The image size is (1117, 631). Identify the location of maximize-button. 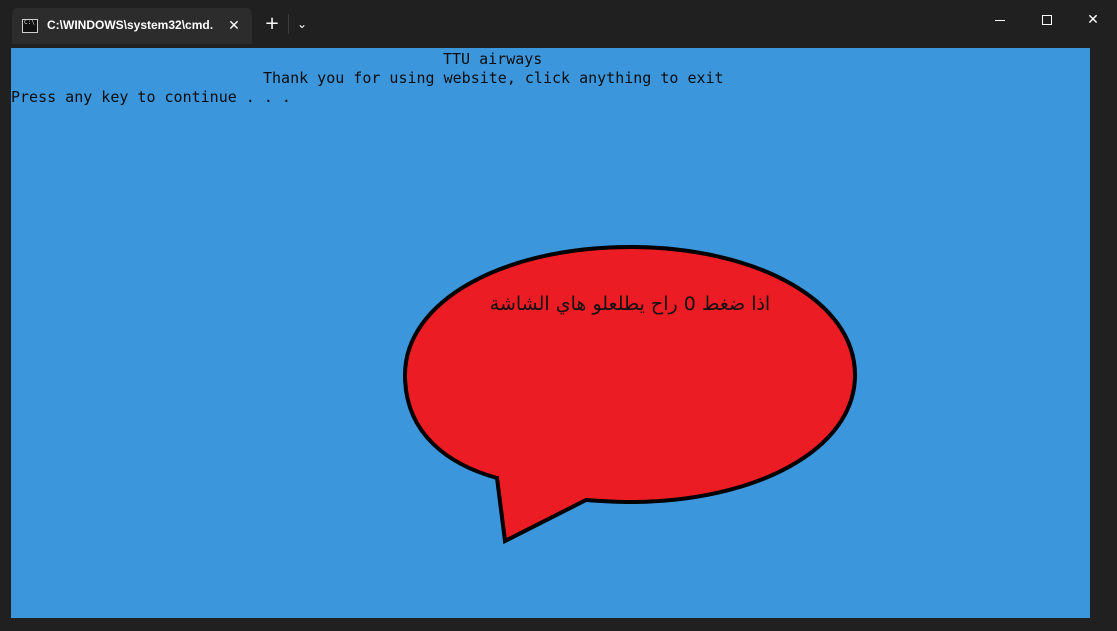
(1047, 20).